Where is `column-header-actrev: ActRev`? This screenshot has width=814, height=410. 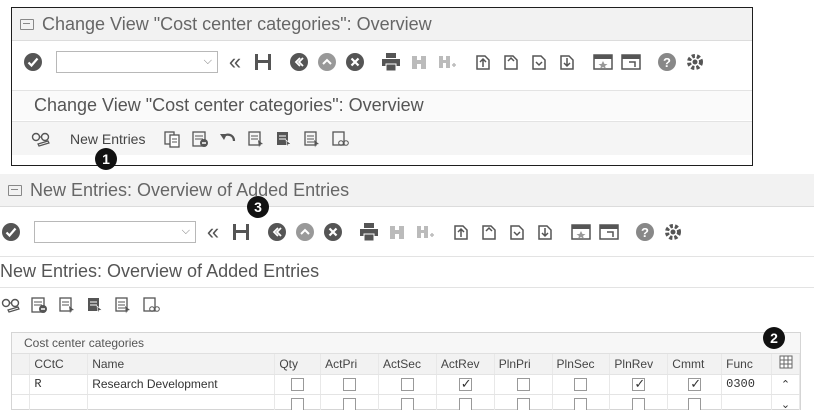 column-header-actrev: ActRev is located at coordinates (465, 364).